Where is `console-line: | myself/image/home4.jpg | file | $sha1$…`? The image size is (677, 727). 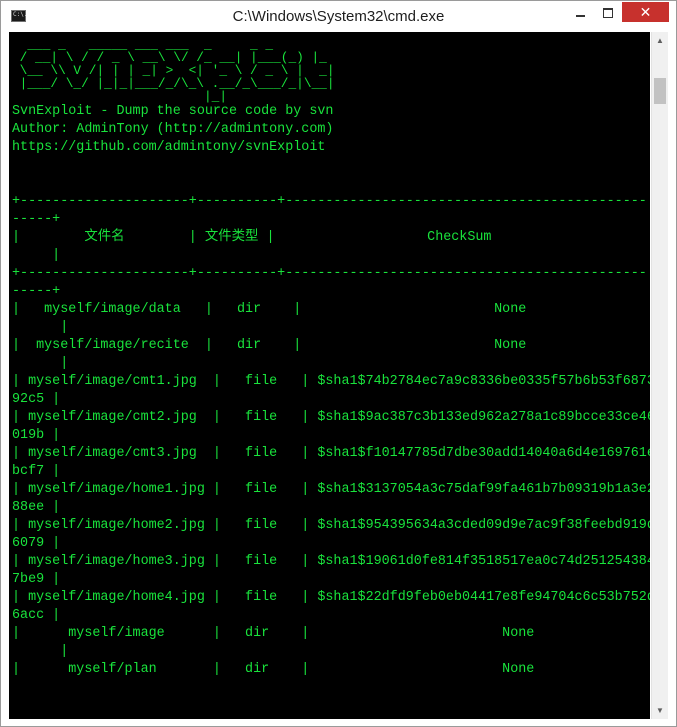
console-line: | myself/image/home4.jpg | file | $sha1$… is located at coordinates (331, 597).